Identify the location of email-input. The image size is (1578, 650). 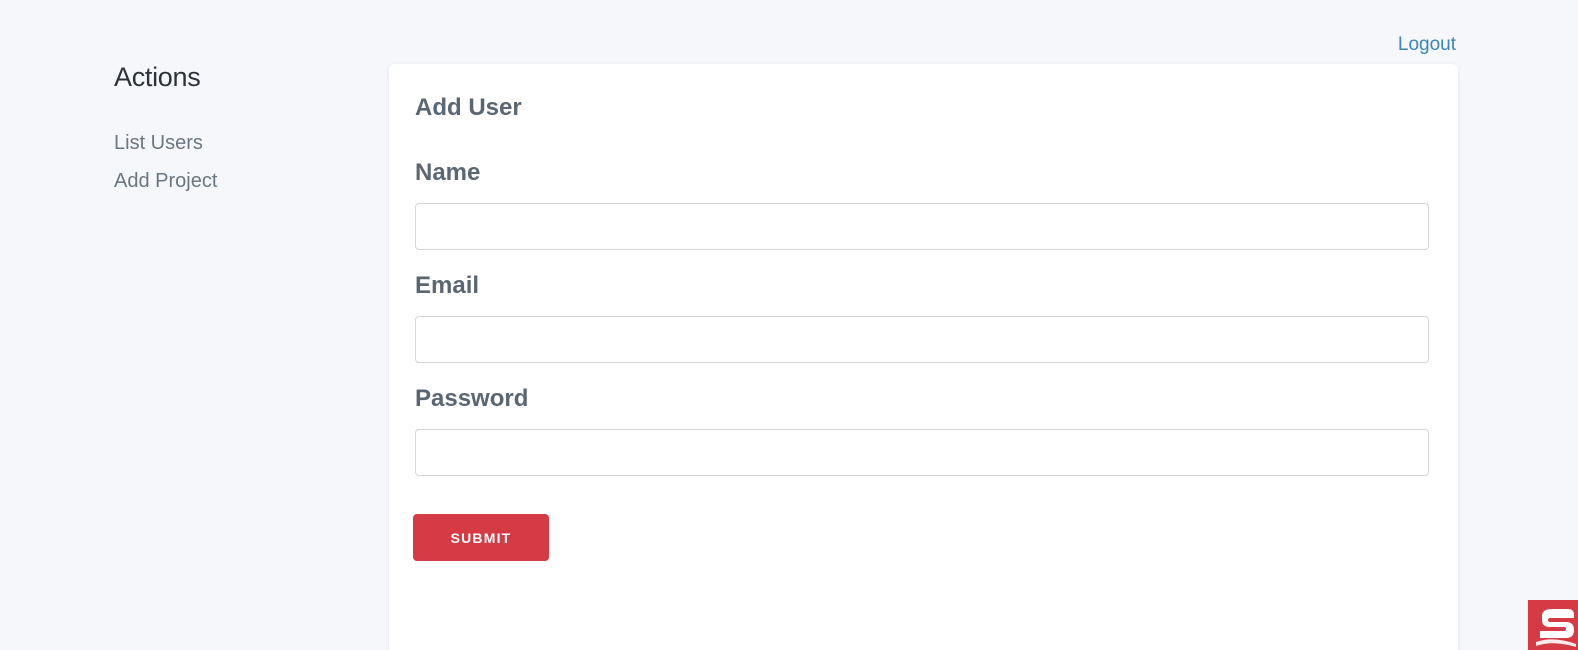
(922, 339).